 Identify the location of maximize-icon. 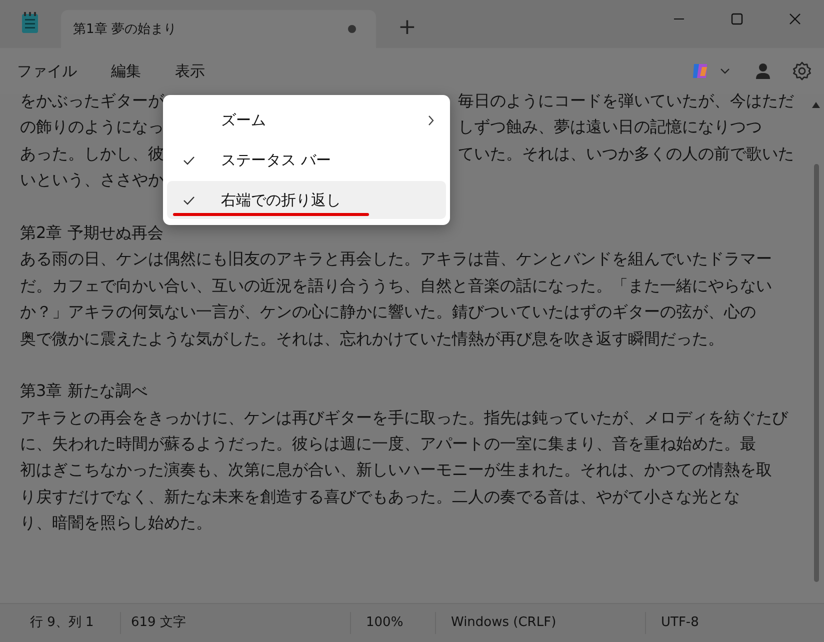
(737, 19).